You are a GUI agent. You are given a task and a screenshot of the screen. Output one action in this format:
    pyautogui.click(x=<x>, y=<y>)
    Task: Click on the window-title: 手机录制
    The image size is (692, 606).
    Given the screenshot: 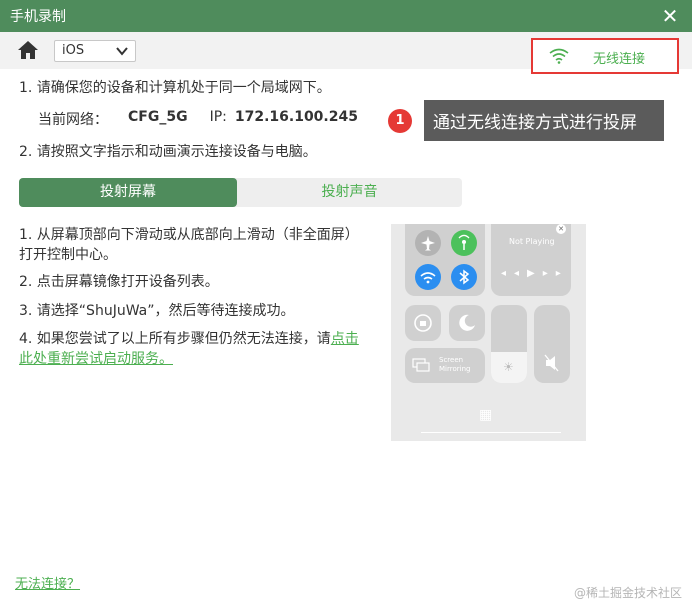 What is the action you would take?
    pyautogui.click(x=38, y=17)
    